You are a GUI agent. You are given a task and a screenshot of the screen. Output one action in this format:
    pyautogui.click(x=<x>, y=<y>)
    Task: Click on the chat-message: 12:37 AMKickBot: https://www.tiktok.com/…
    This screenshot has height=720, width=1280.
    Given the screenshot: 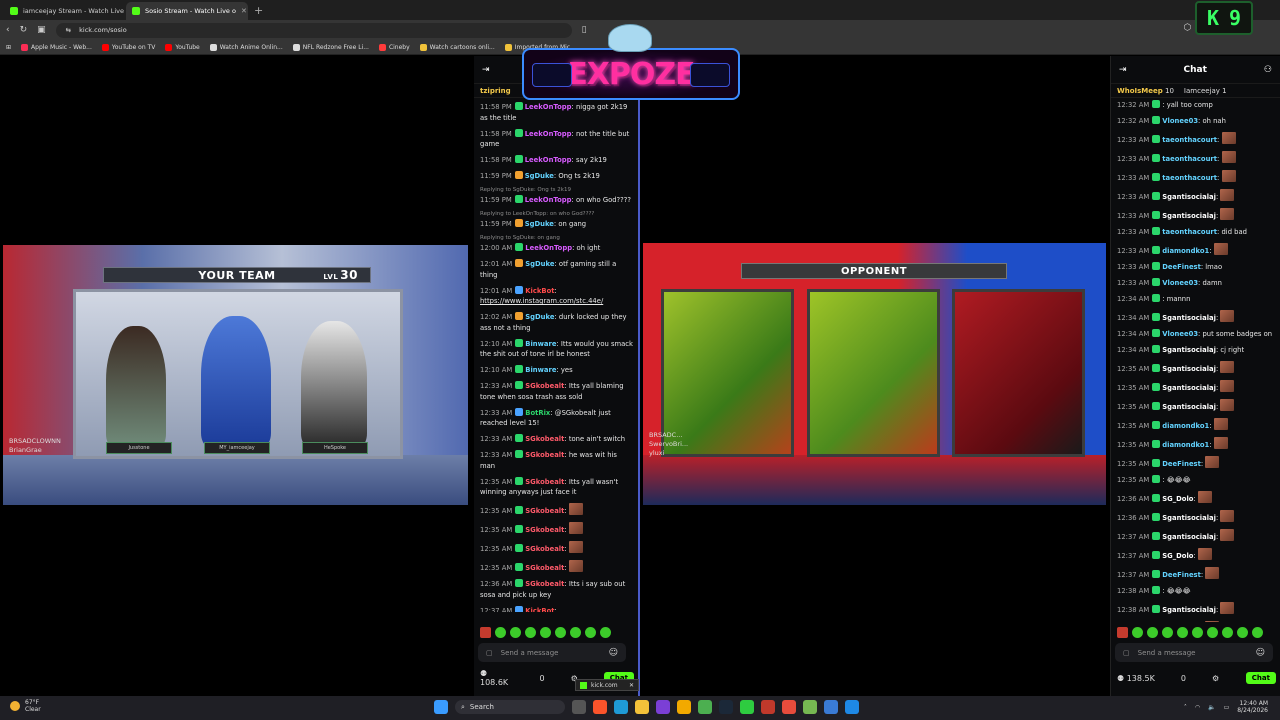 What is the action you would take?
    pyautogui.click(x=557, y=608)
    